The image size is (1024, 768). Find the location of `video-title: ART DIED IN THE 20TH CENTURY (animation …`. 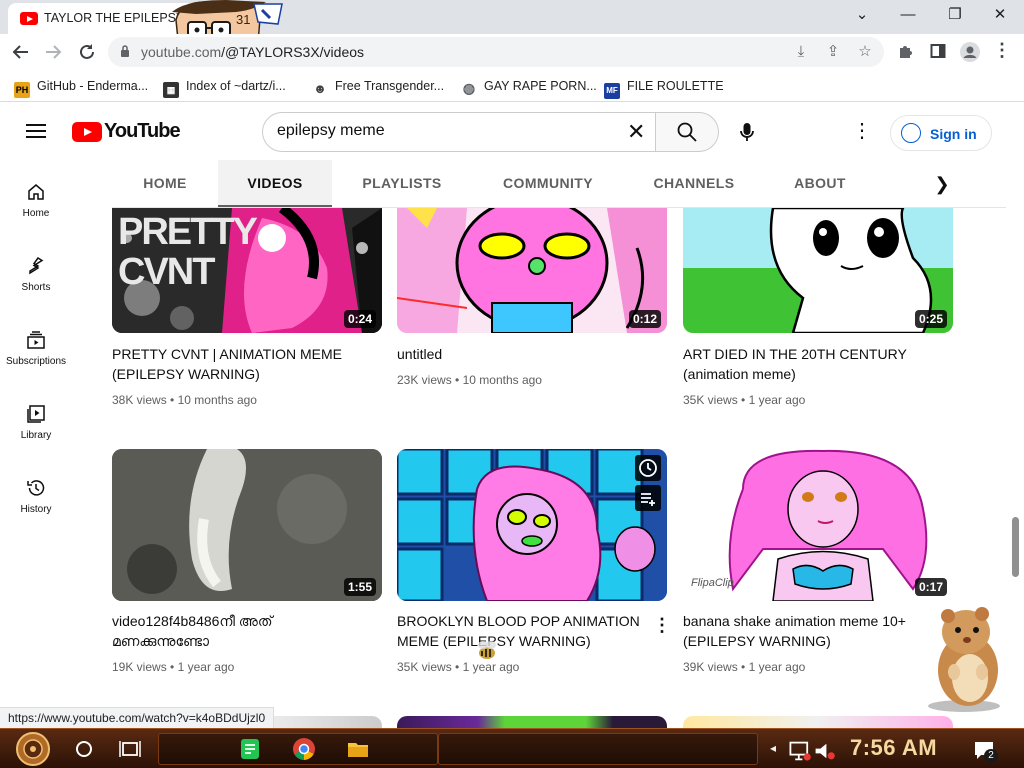

video-title: ART DIED IN THE 20TH CENTURY (animation … is located at coordinates (810, 364).